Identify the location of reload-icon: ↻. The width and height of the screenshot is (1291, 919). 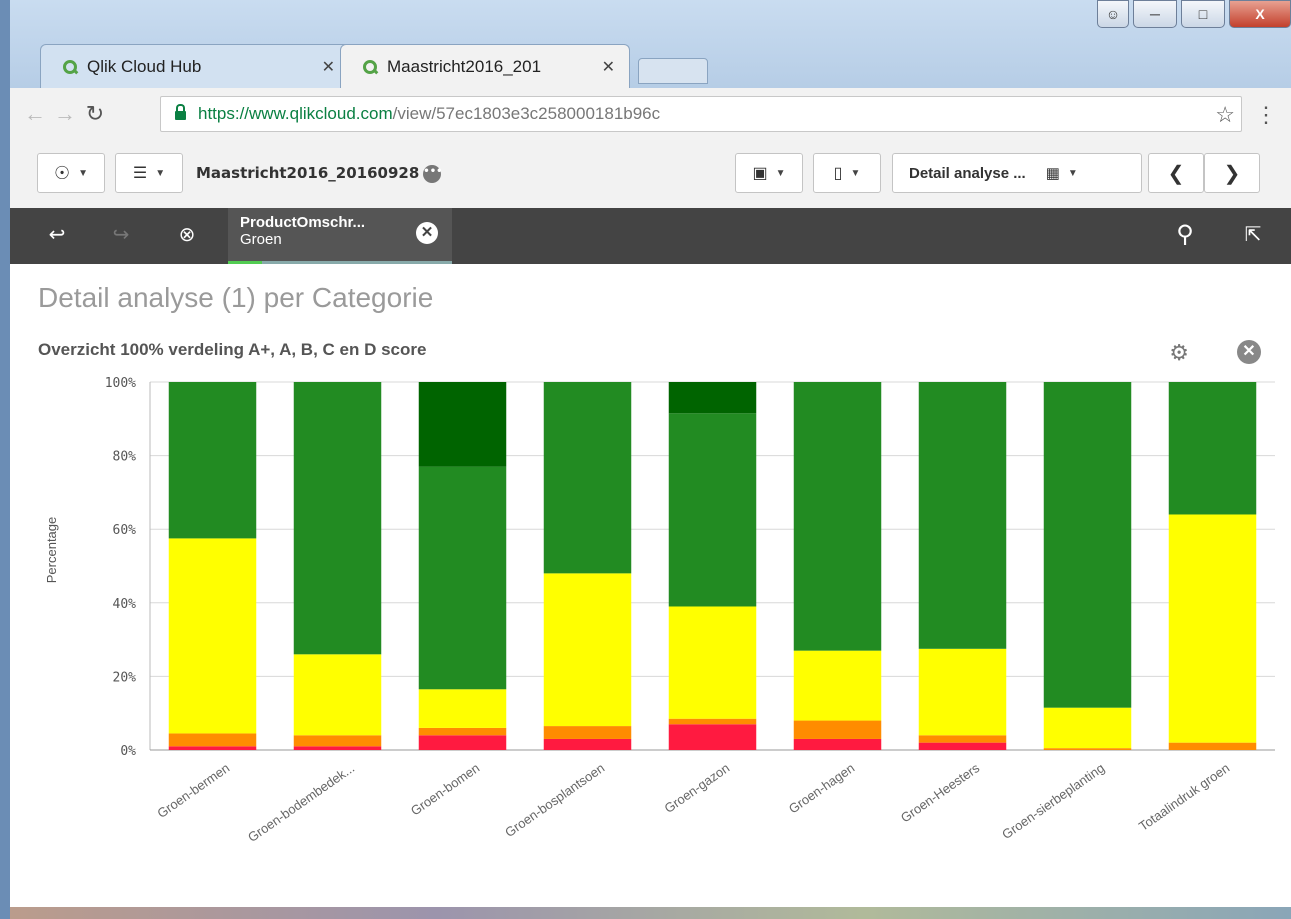
(95, 114).